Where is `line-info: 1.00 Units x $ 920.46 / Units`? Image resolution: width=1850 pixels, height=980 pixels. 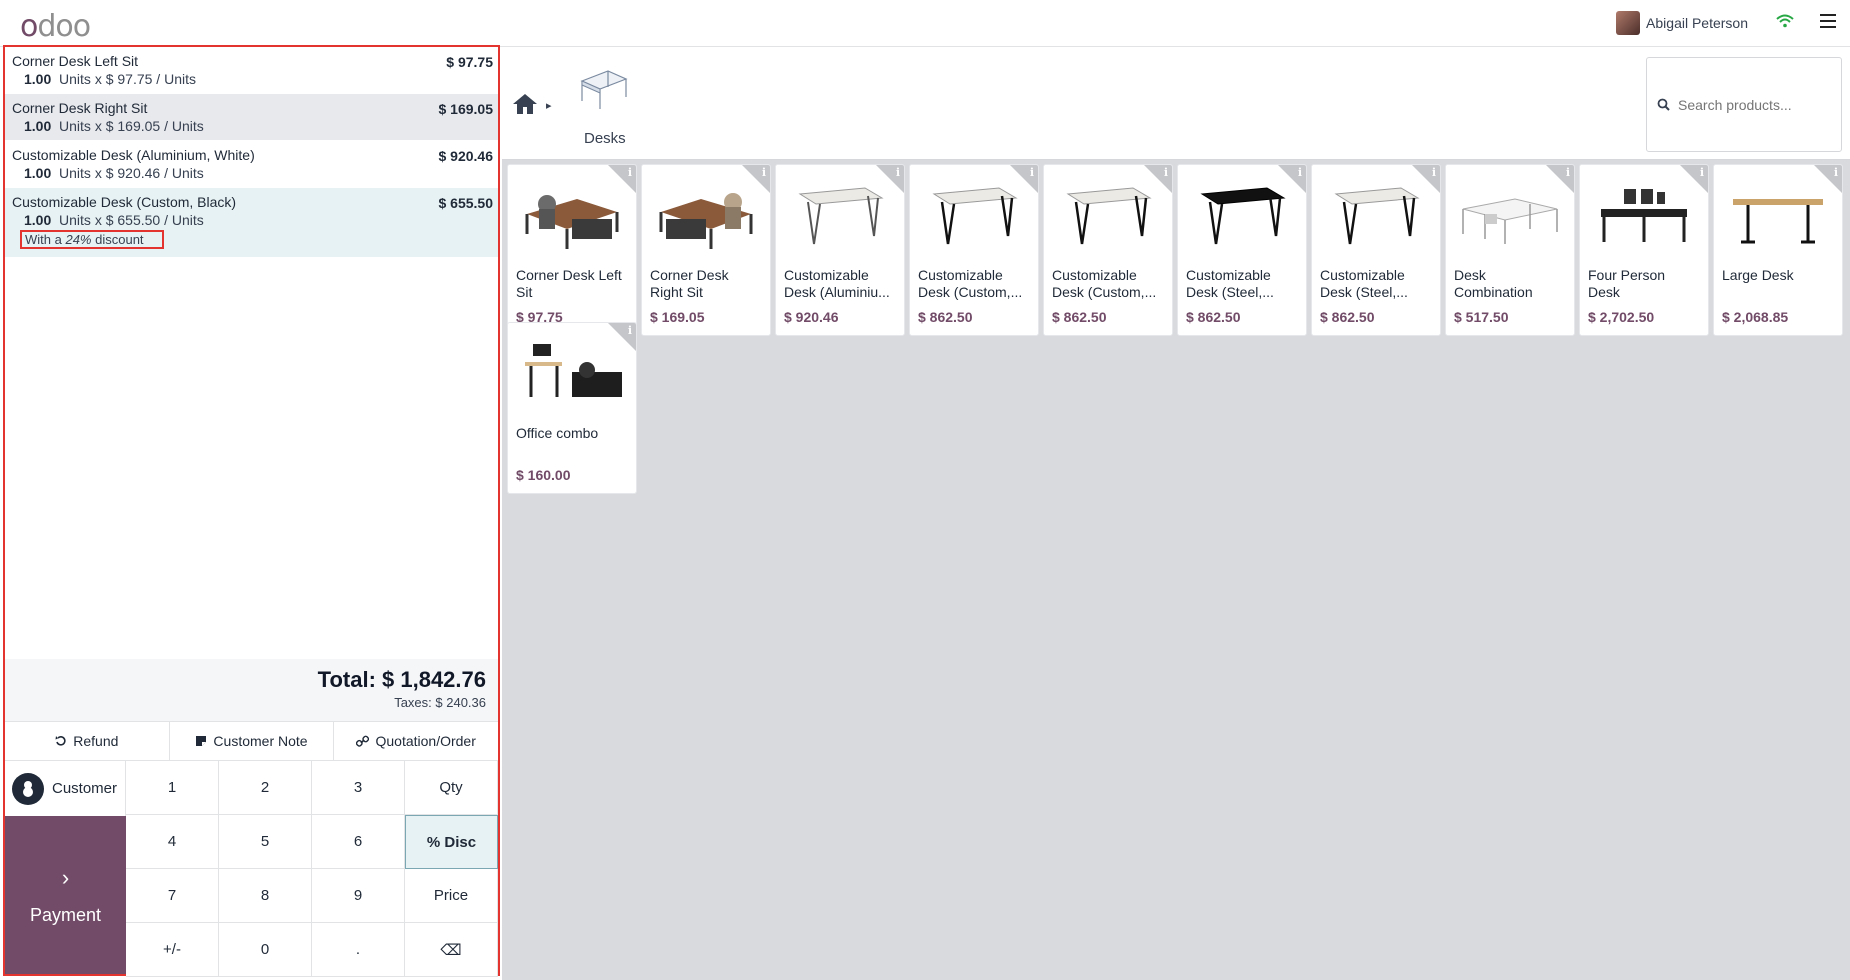
line-info: 1.00 Units x $ 920.46 / Units is located at coordinates (258, 173).